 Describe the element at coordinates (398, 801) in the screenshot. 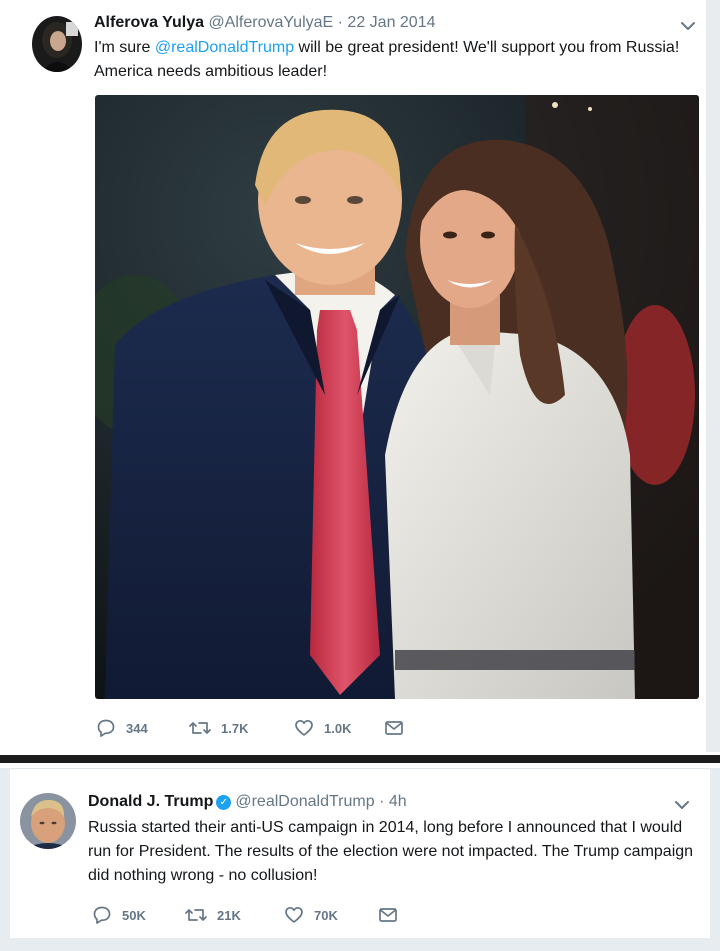

I see `tweet-time: 4h` at that location.